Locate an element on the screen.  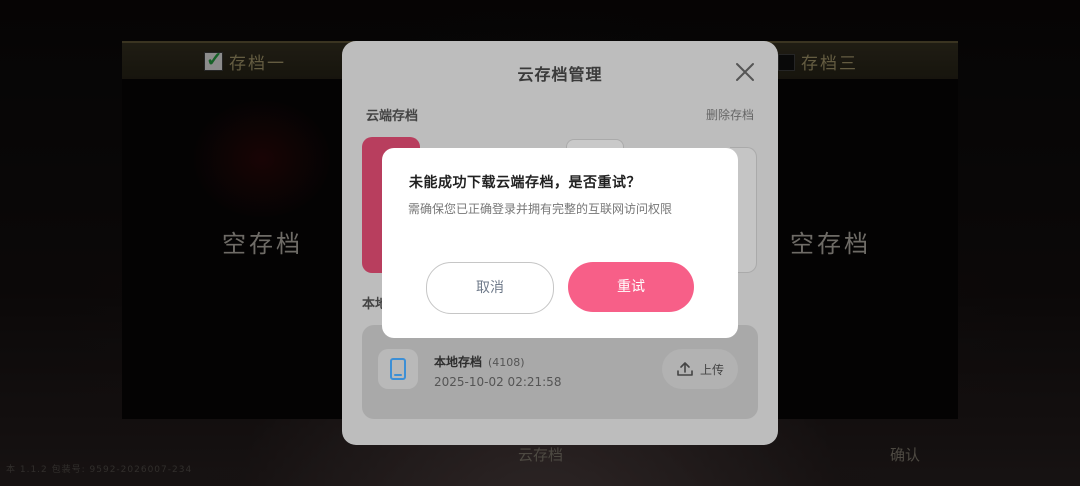
close-icon is located at coordinates (745, 72).